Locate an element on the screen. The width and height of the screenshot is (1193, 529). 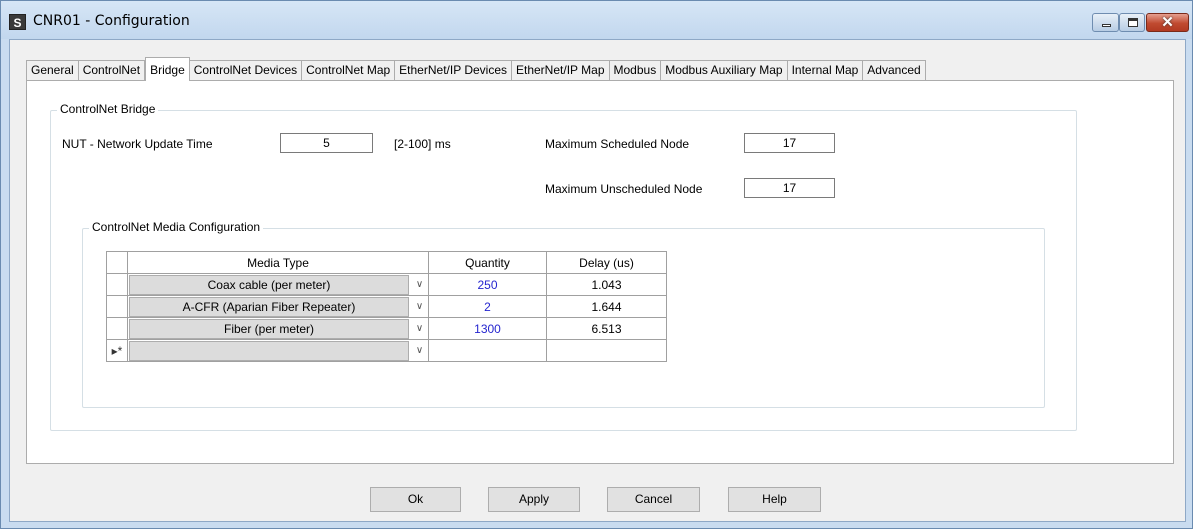
delay-cell: 1.043 is located at coordinates (606, 284).